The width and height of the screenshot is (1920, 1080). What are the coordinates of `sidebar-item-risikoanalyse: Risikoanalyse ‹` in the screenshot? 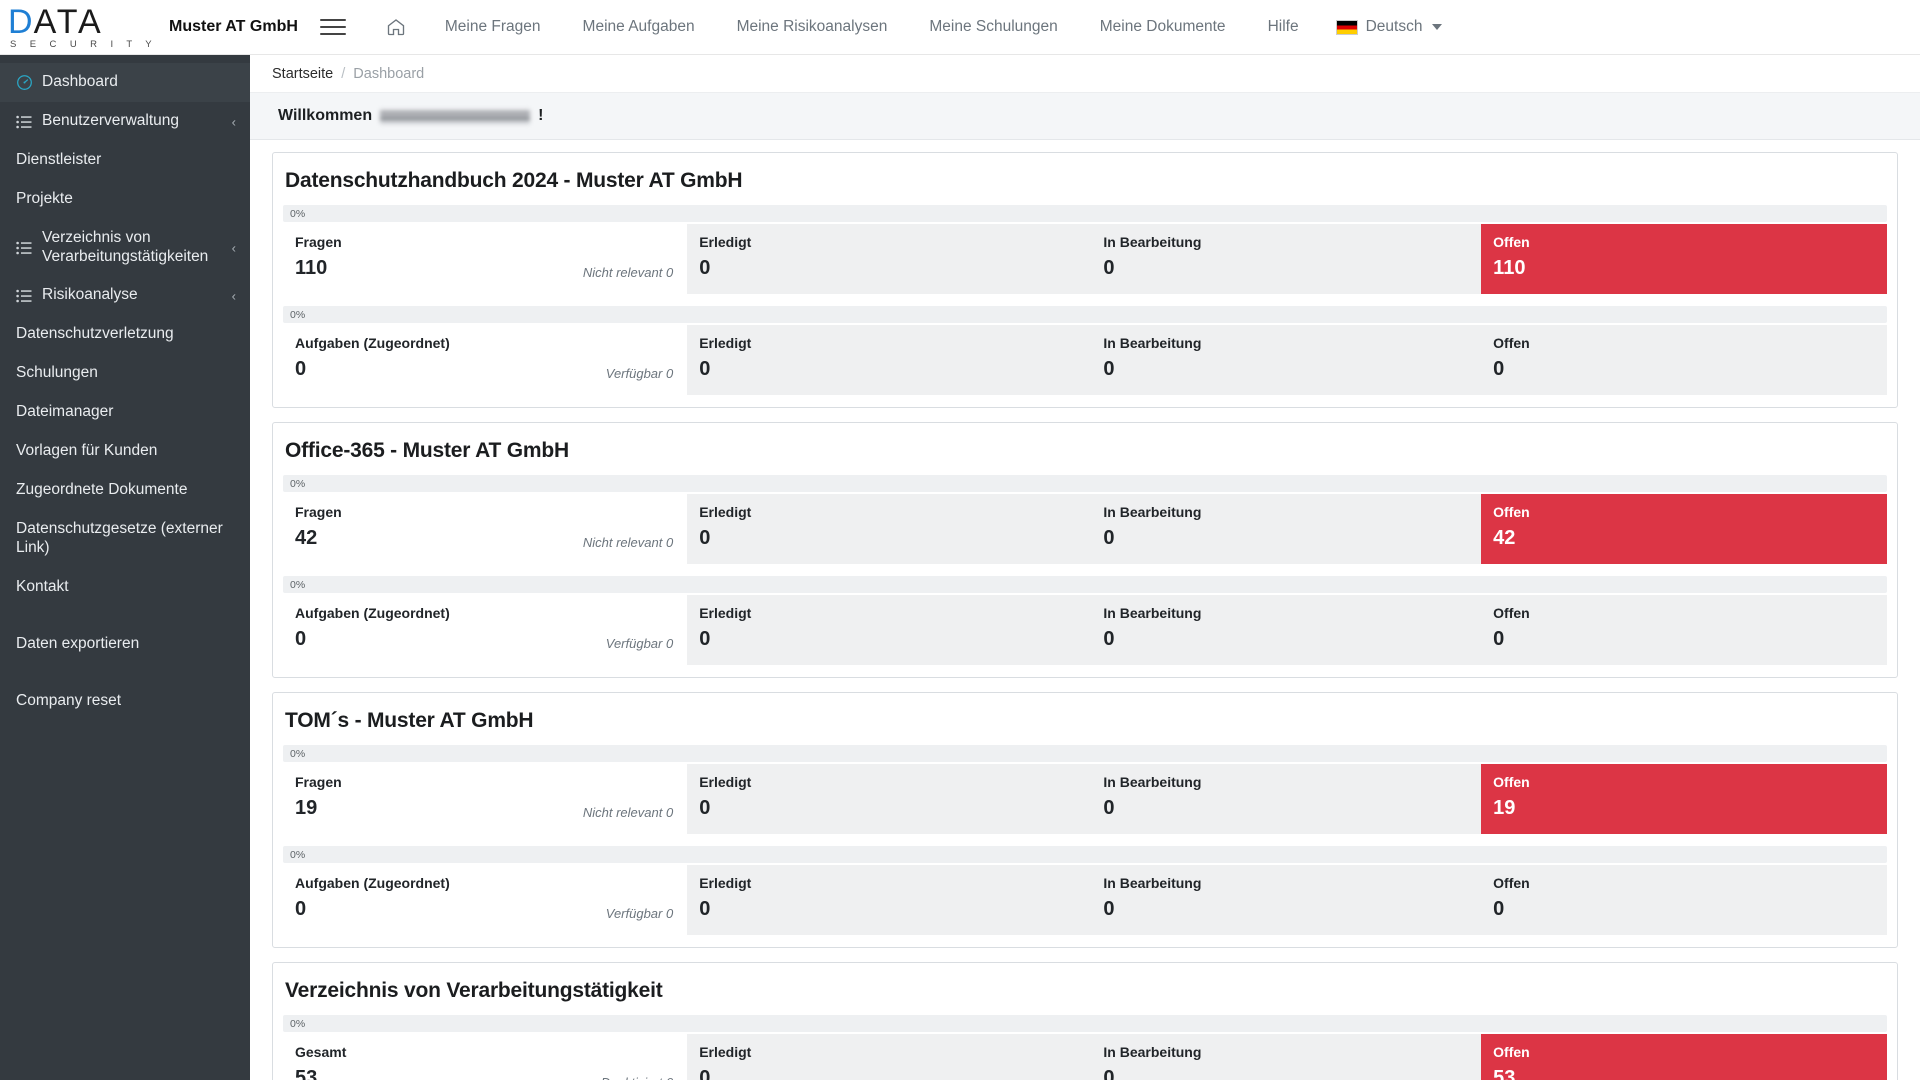 It's located at (125, 295).